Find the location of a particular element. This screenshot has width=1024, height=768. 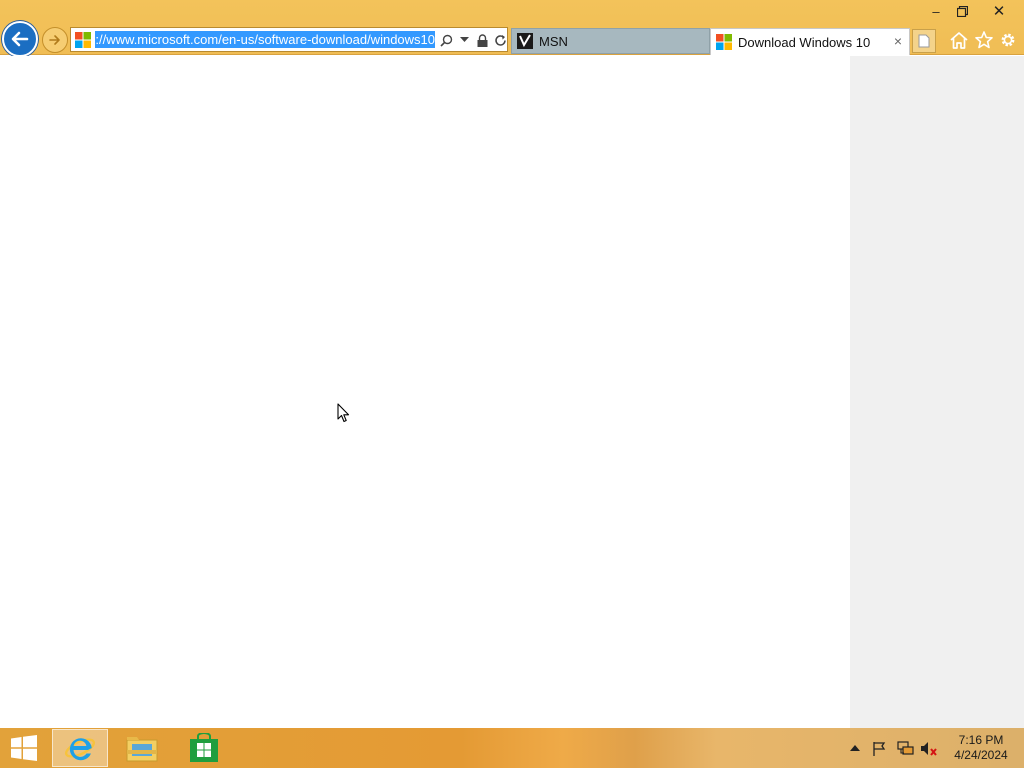

new-tab-icon is located at coordinates (924, 41).